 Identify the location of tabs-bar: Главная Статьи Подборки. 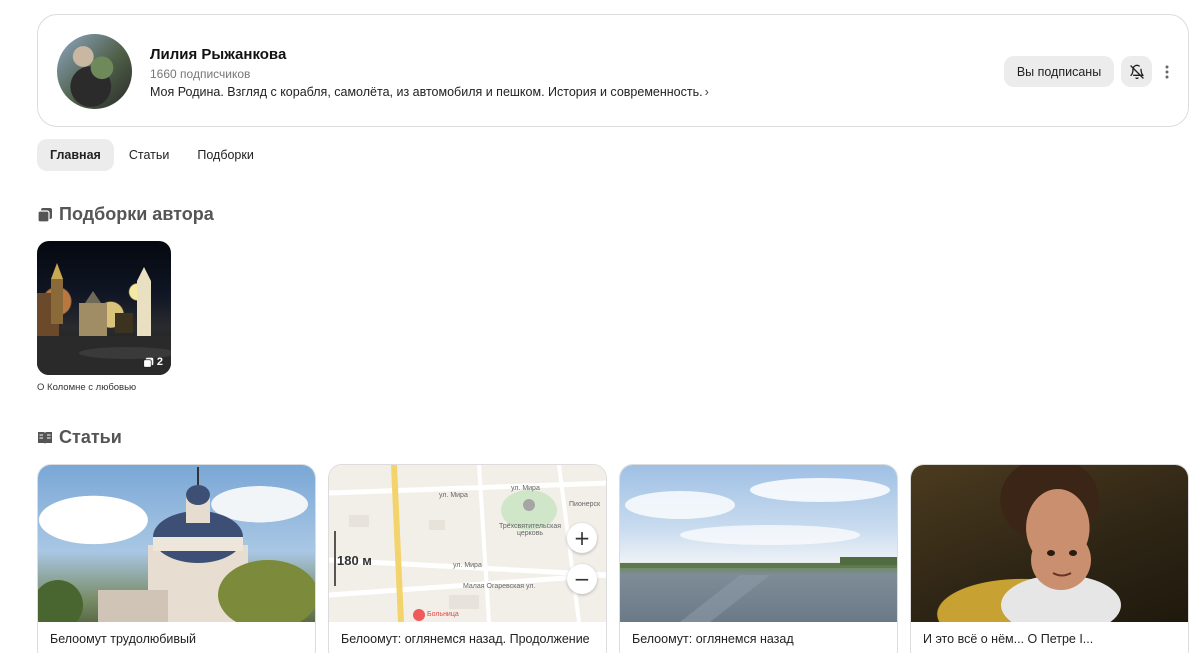
(153, 155).